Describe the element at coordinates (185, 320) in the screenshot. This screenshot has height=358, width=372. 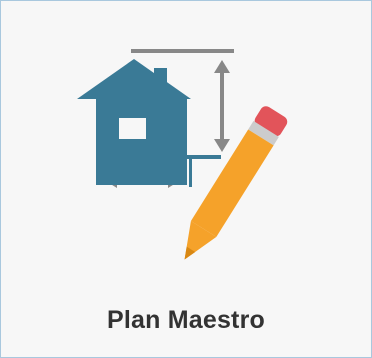
I see `tile-label: Plan Maestro` at that location.